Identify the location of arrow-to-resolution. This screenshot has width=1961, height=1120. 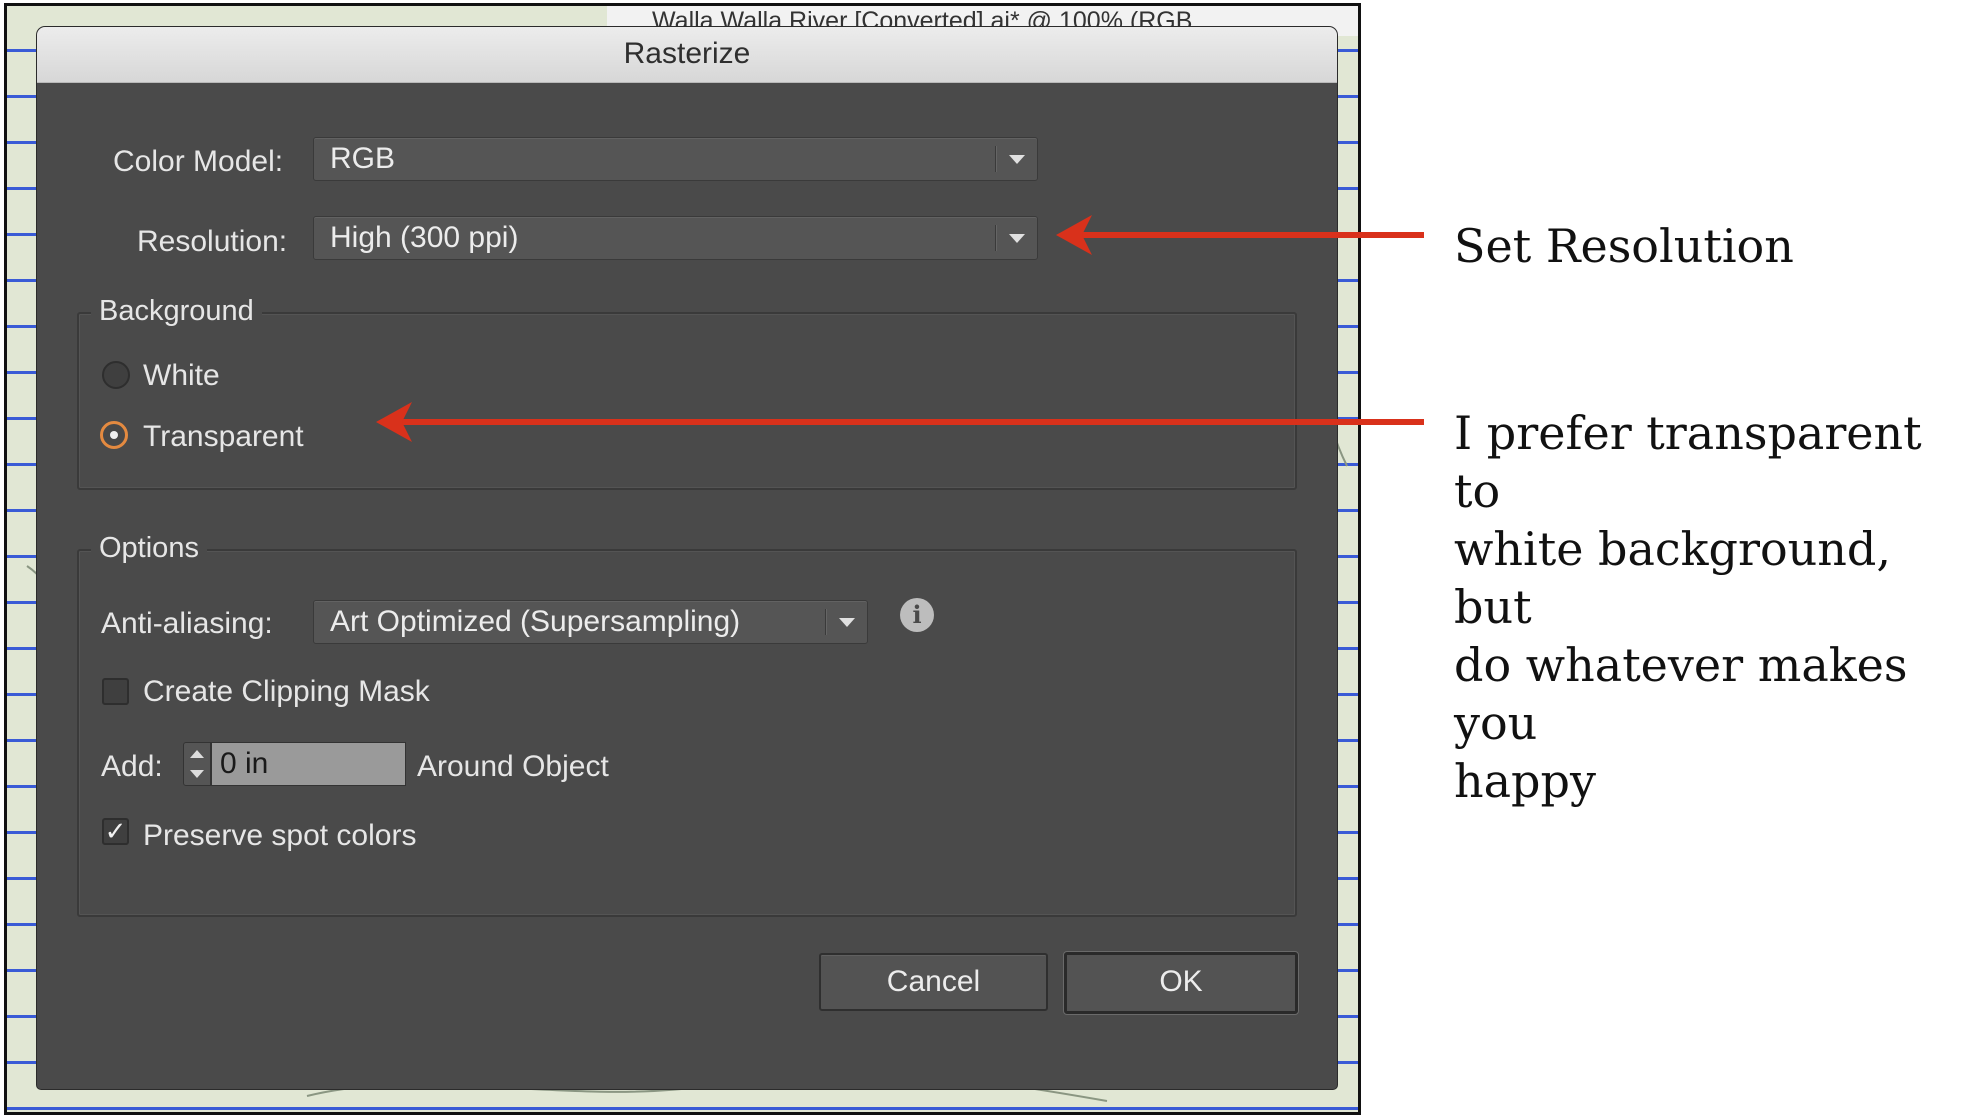
(1240, 235).